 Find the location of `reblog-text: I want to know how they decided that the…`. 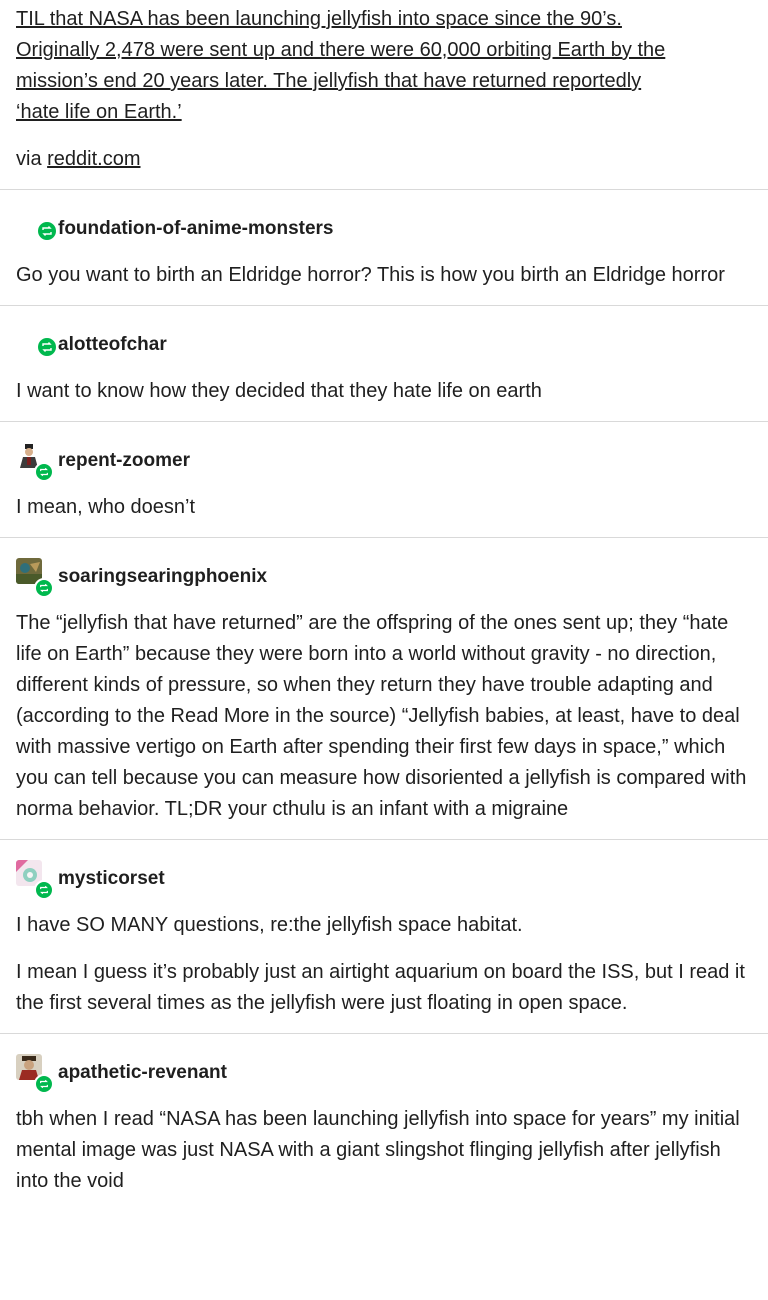

reblog-text: I want to know how they decided that the… is located at coordinates (279, 391).